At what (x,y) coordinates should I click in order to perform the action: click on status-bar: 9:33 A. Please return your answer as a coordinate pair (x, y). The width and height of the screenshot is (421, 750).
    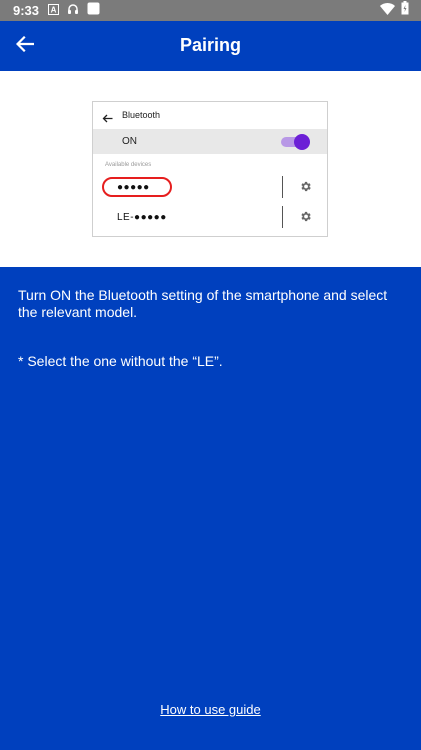
    Looking at the image, I should click on (210, 10).